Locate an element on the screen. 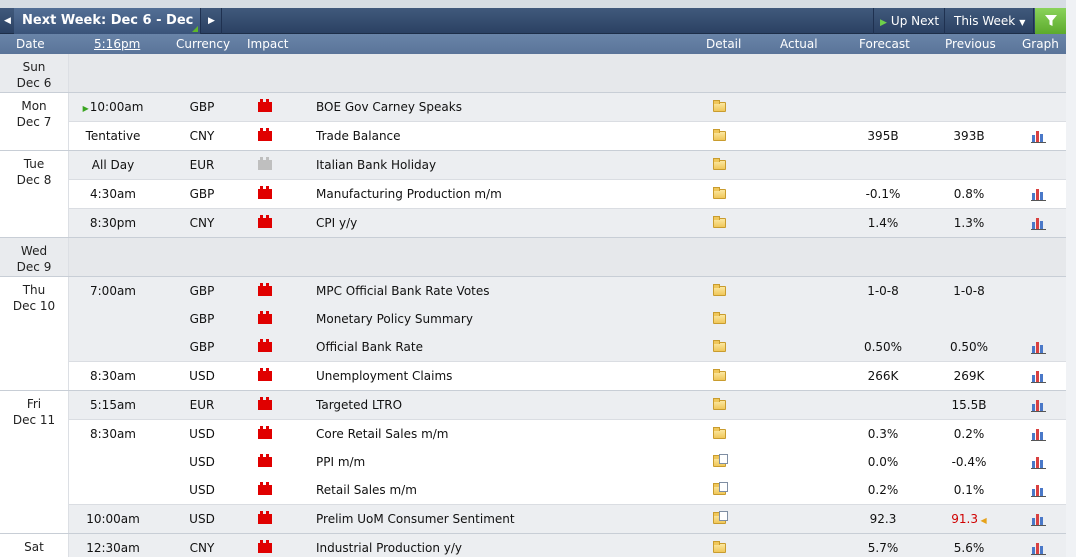 This screenshot has height=557, width=1076. holiday-impact-icon is located at coordinates (265, 163).